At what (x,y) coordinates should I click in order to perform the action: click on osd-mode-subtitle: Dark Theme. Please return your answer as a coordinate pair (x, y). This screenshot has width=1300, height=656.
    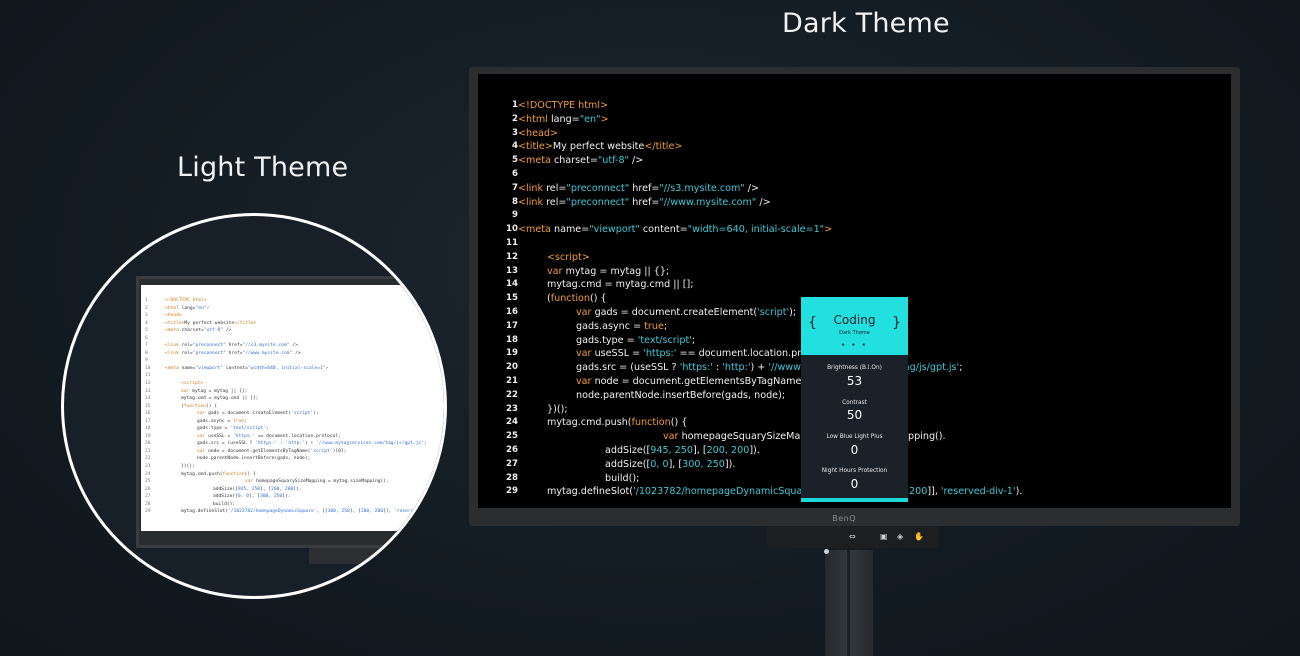
    Looking at the image, I should click on (854, 333).